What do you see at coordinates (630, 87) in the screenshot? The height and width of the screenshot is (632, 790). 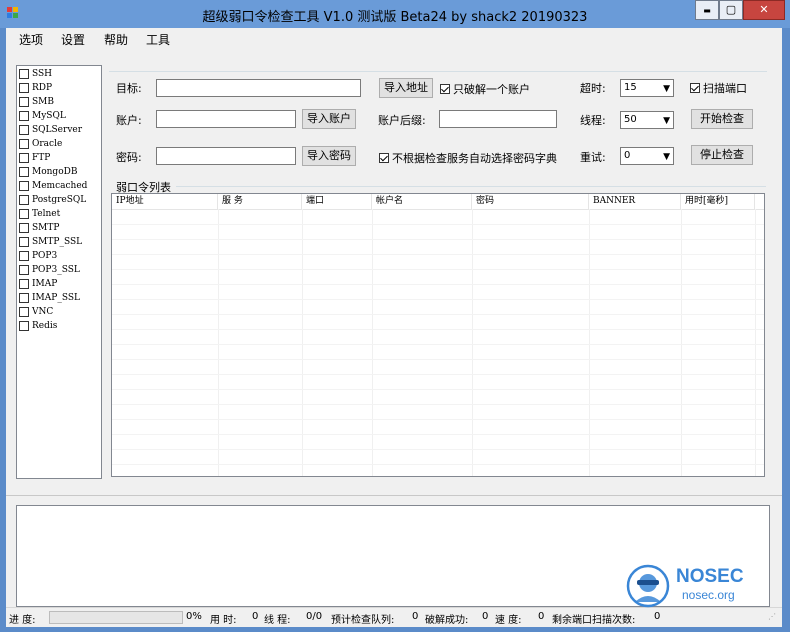 I see `timeout-value: 15` at bounding box center [630, 87].